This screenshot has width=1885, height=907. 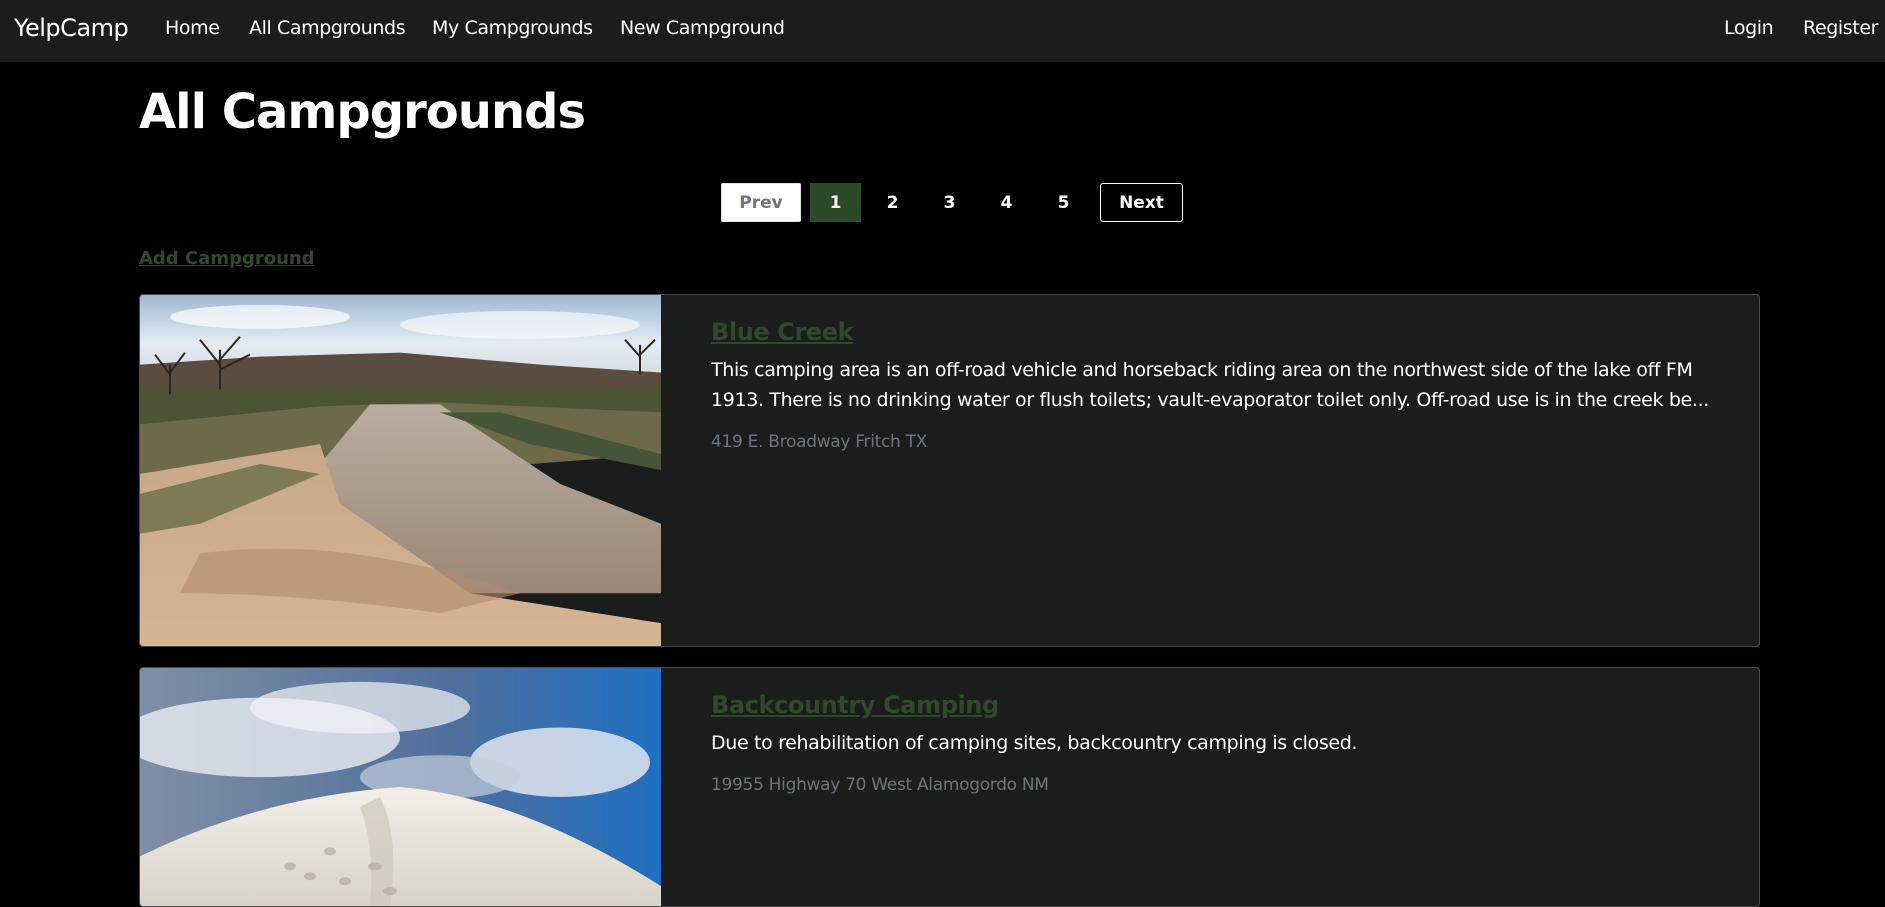 I want to click on page-1-button: 1, so click(x=835, y=202).